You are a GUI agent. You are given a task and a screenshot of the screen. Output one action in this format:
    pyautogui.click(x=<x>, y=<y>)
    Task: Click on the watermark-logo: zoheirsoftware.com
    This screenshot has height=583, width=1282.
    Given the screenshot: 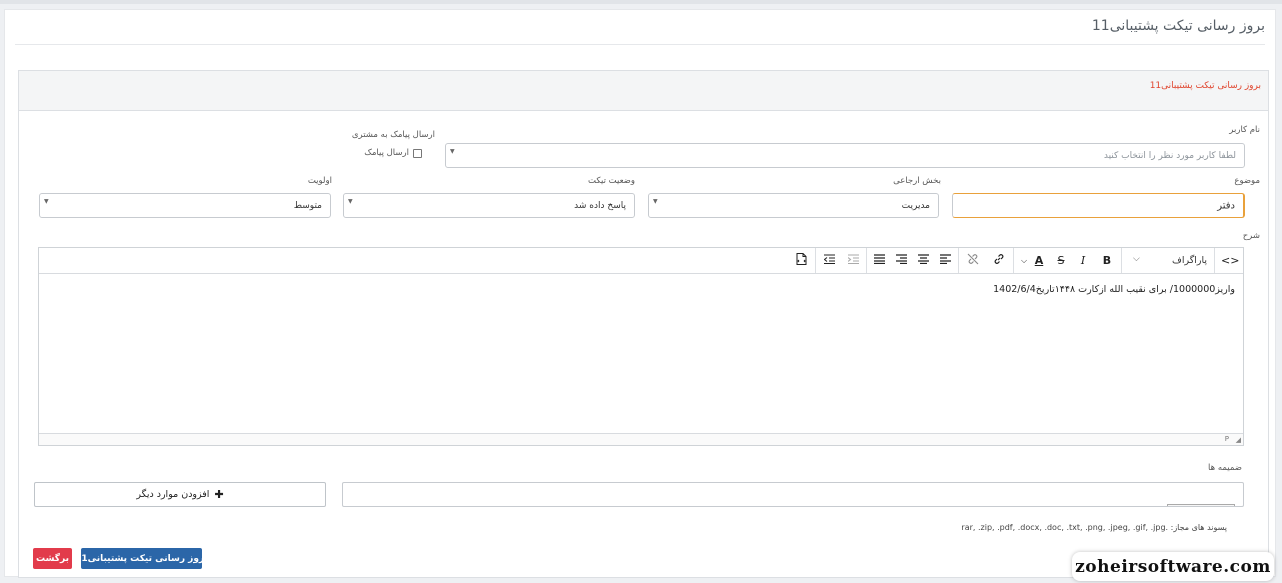 What is the action you would take?
    pyautogui.click(x=1173, y=566)
    